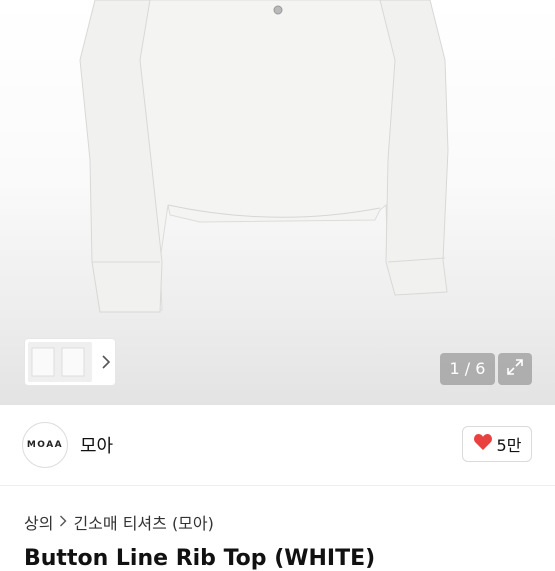 Image resolution: width=555 pixels, height=571 pixels. What do you see at coordinates (277, 485) in the screenshot?
I see `divider` at bounding box center [277, 485].